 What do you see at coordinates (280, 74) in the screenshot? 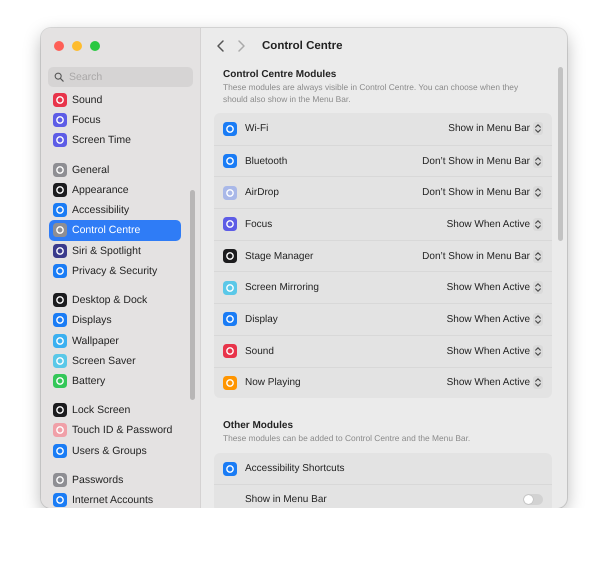
I see `section-title: Control Centre Modules` at bounding box center [280, 74].